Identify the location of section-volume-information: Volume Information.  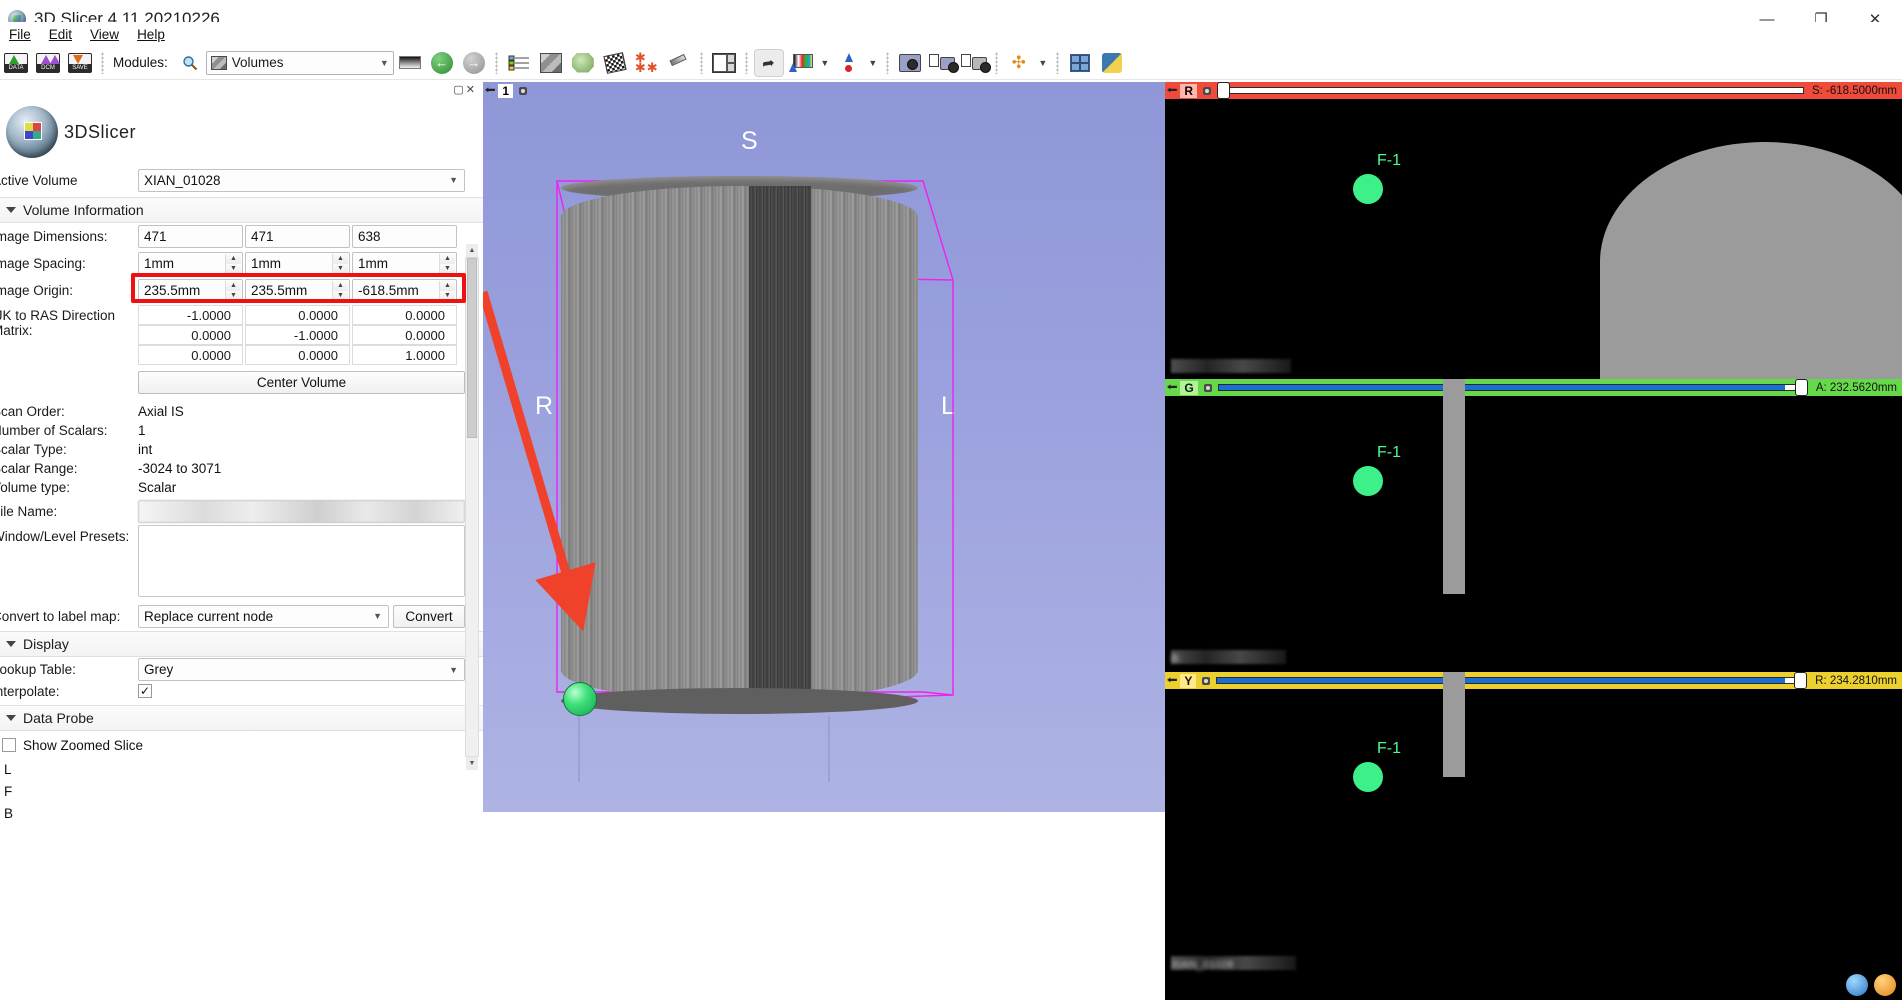
(241, 210).